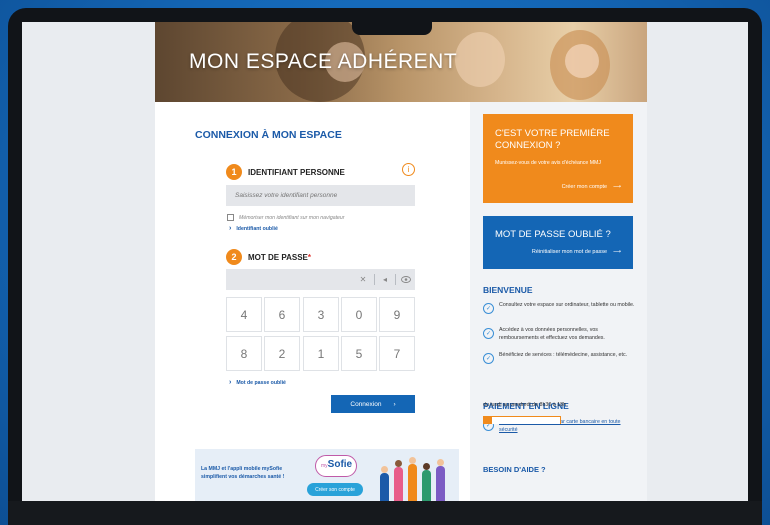 The width and height of the screenshot is (770, 525). I want to click on login-section-title: CONNEXION À MON ESPACE, so click(268, 135).